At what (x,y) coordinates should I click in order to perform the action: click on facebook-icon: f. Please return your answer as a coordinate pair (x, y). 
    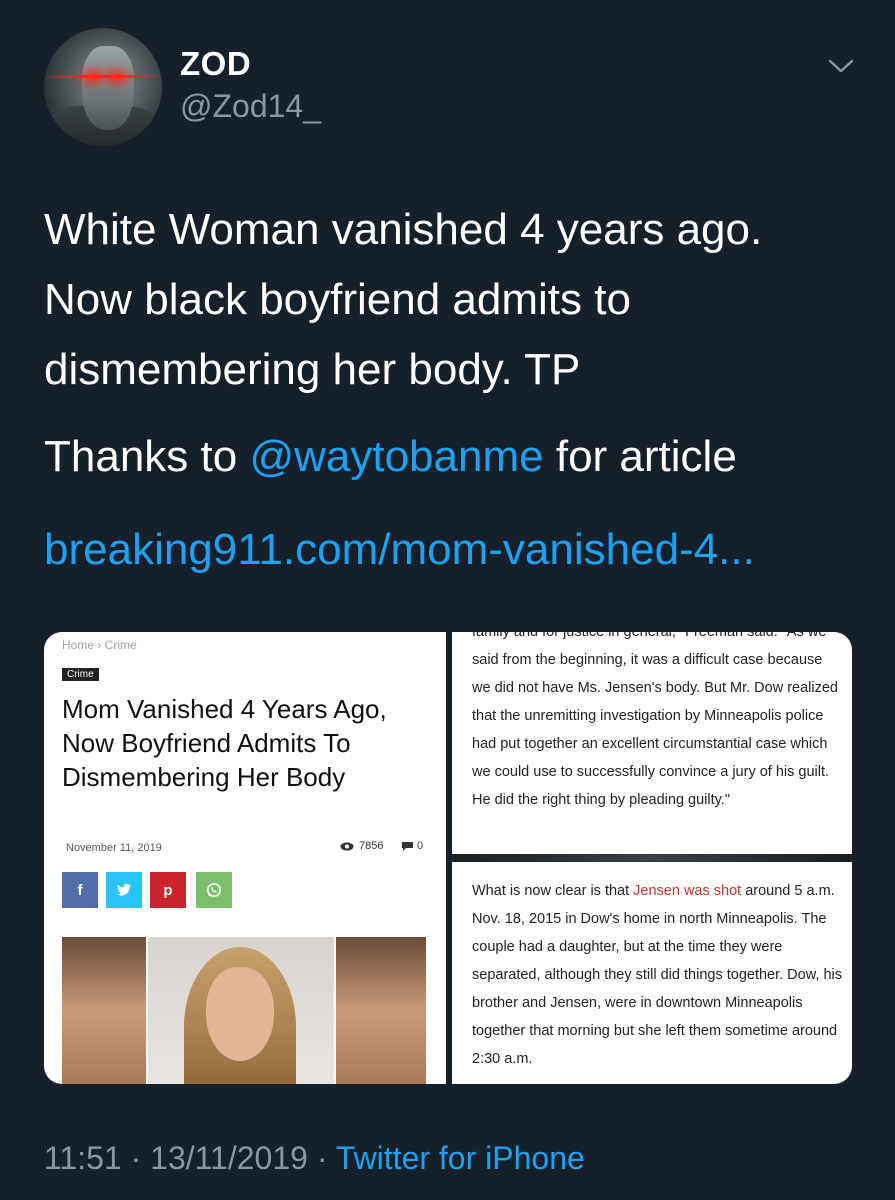
    Looking at the image, I should click on (80, 890).